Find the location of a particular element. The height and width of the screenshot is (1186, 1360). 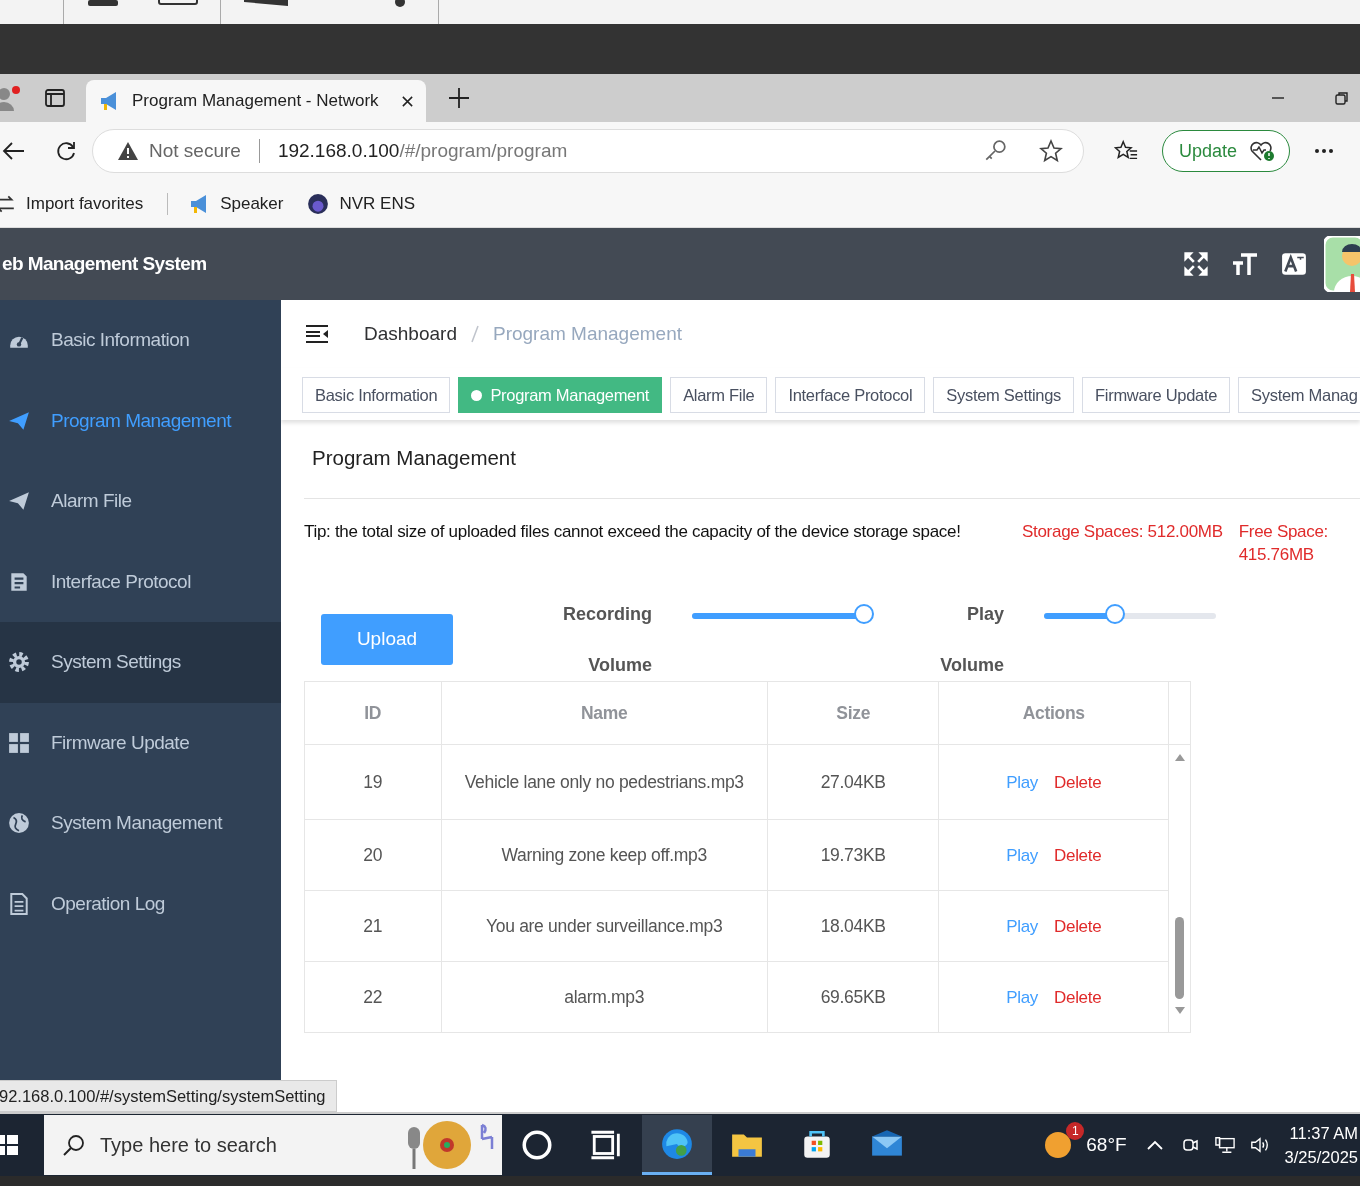

warning-icon is located at coordinates (128, 151).